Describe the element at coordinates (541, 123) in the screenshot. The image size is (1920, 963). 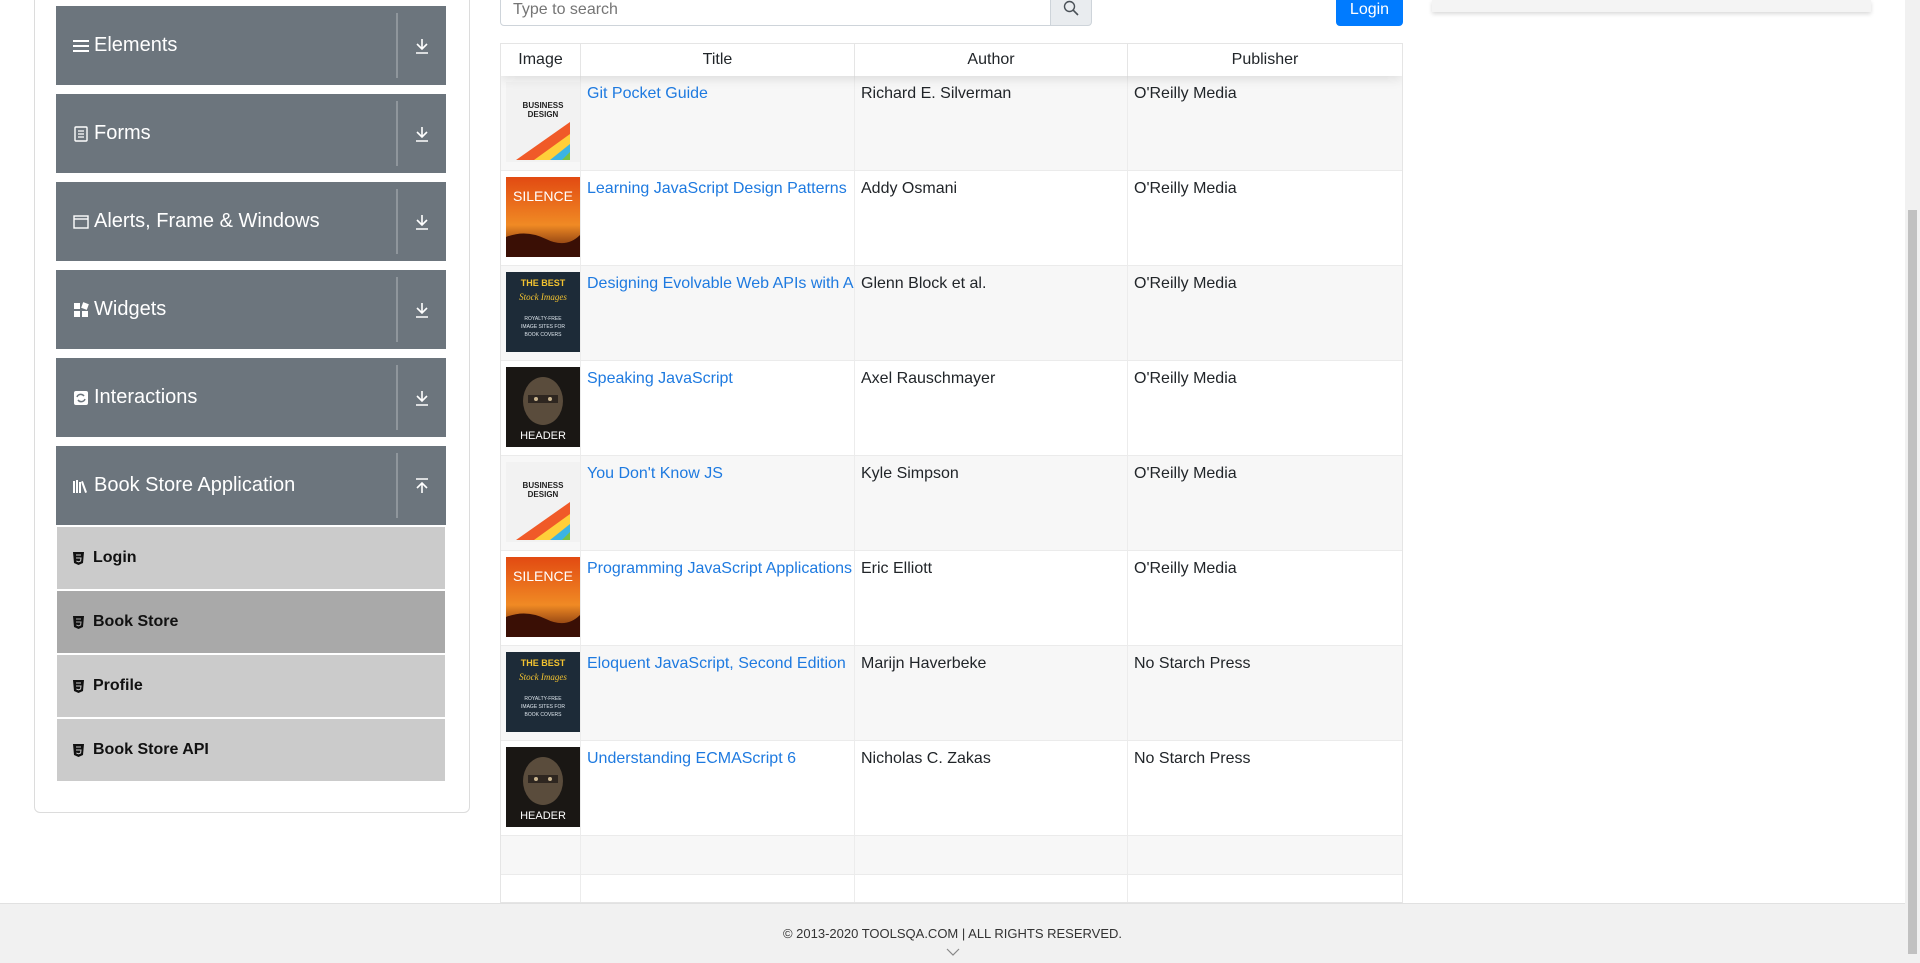
I see `image-cell: BUSINESS DESIGN` at that location.